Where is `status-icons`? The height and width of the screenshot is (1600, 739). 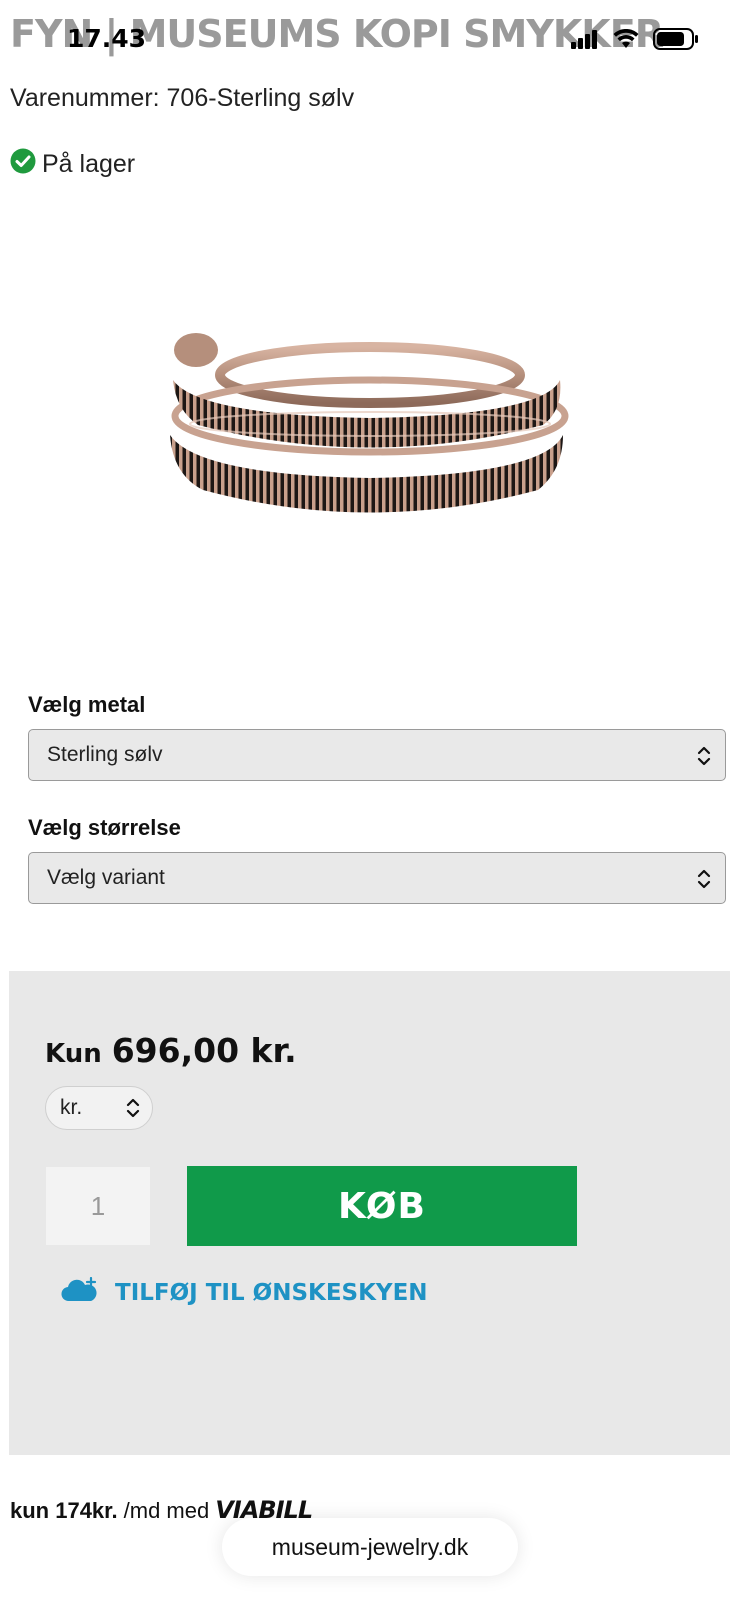 status-icons is located at coordinates (635, 41).